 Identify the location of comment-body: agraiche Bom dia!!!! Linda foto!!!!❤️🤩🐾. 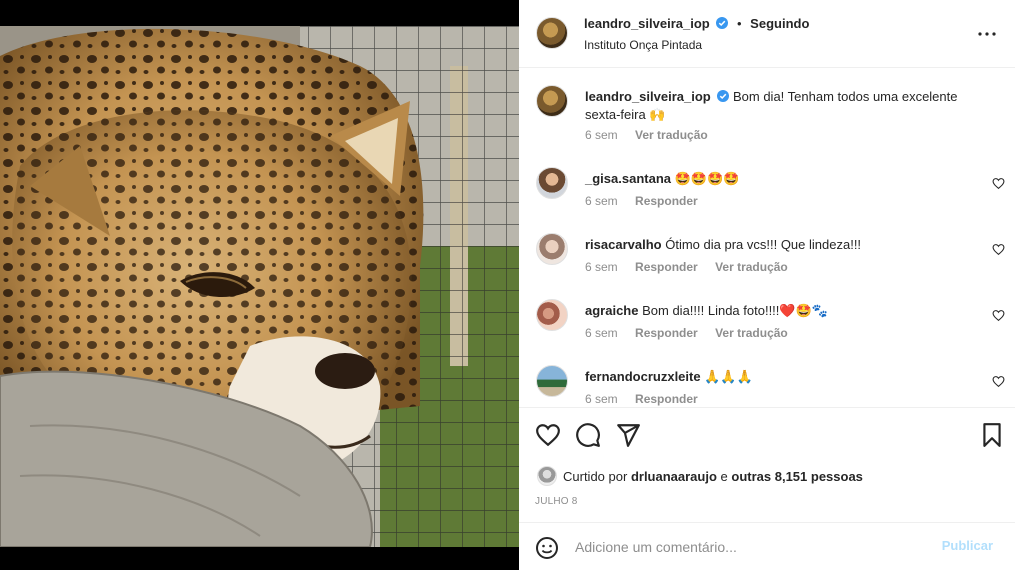
(780, 311).